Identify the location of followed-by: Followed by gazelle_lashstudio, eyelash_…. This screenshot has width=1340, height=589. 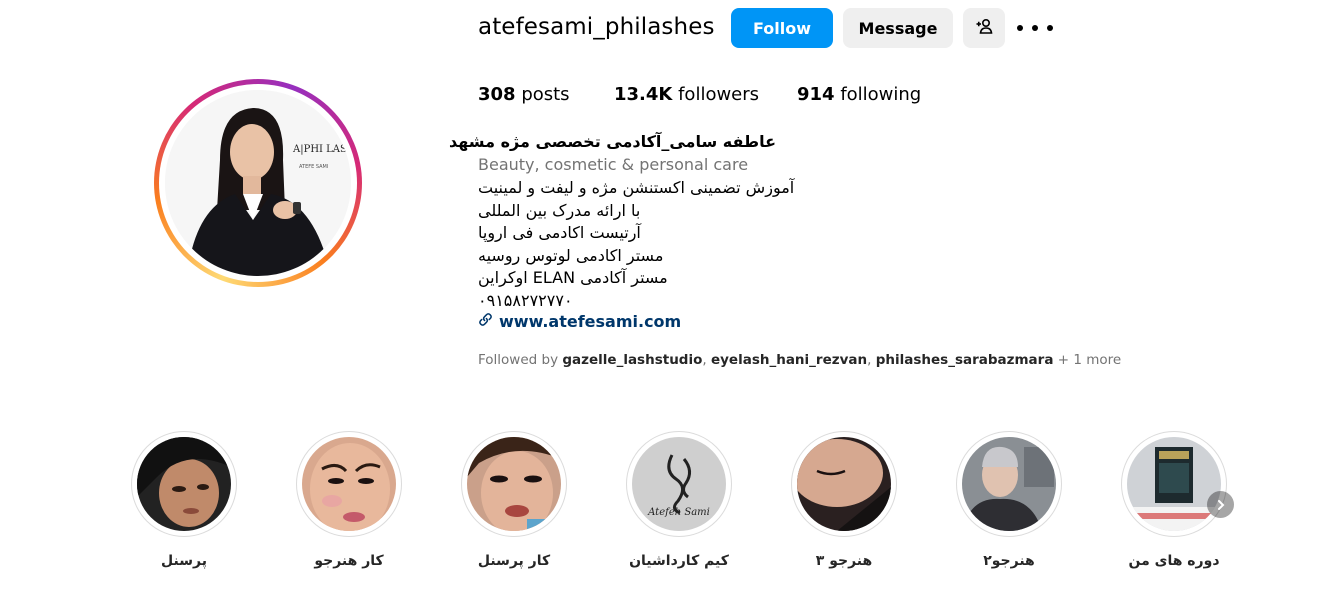
(799, 360).